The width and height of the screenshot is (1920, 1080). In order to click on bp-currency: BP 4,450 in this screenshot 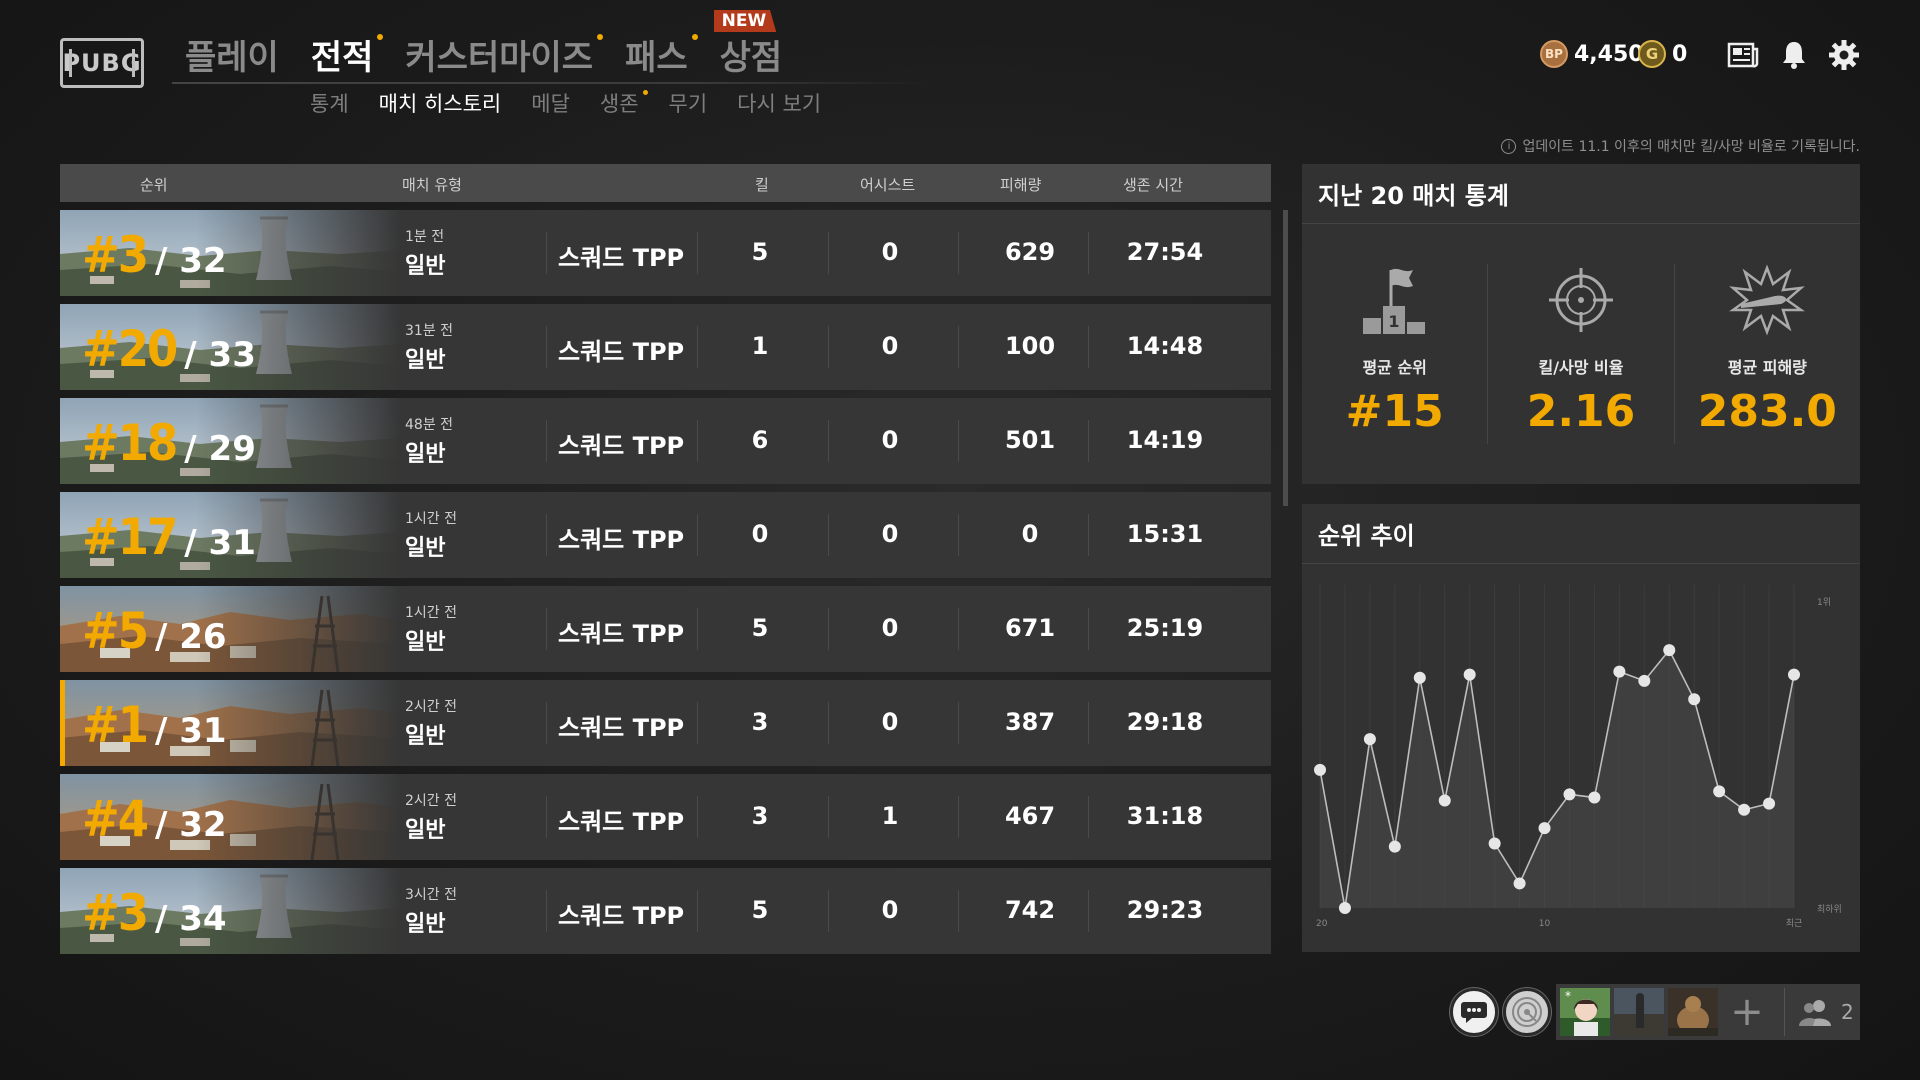, I will do `click(1592, 54)`.